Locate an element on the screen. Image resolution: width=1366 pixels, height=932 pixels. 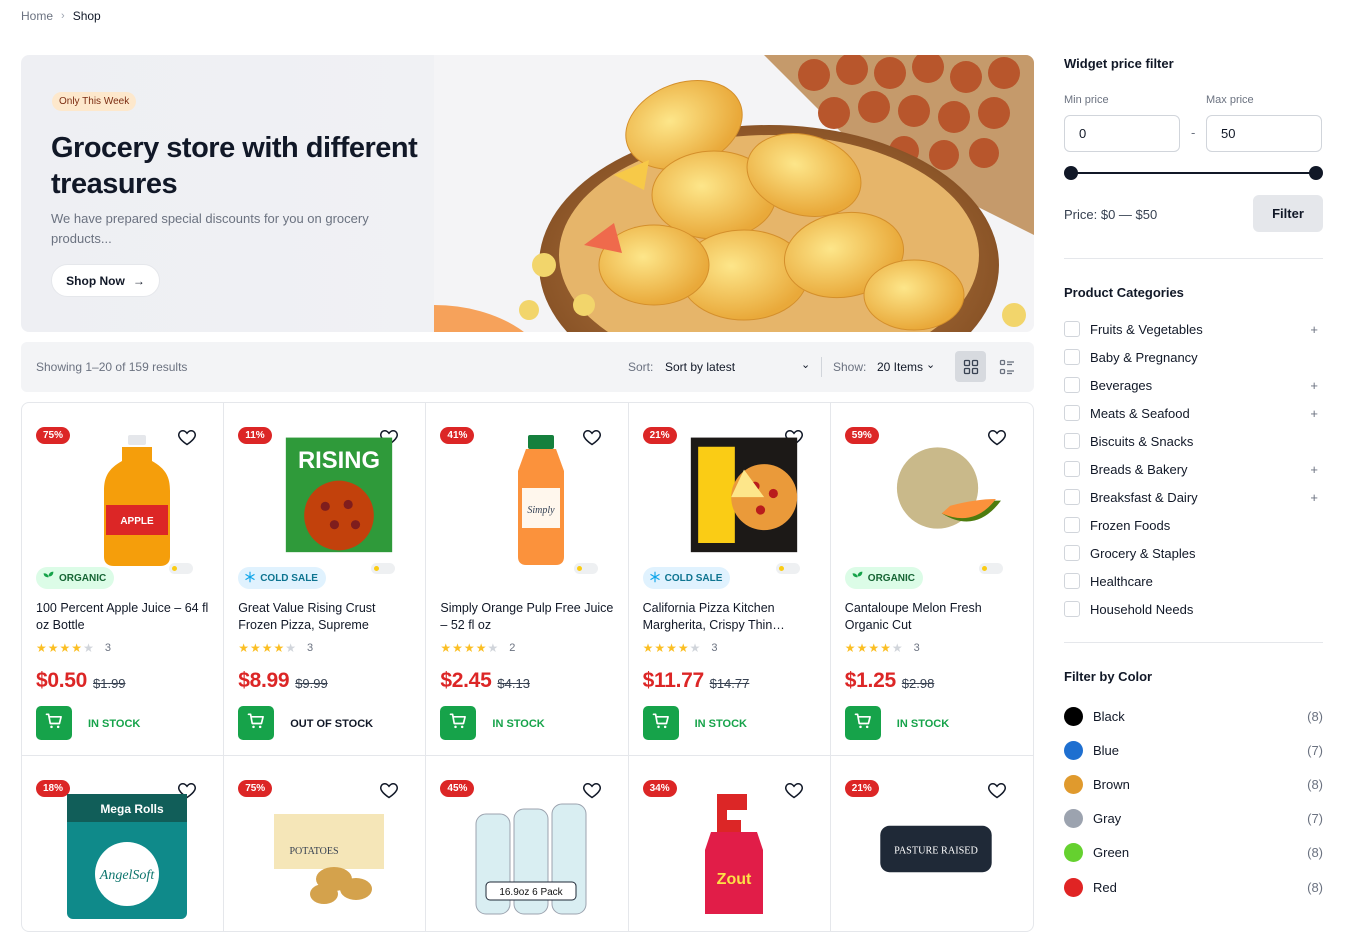
category-label: Biscuits & Snacks is located at coordinates (1141, 441).